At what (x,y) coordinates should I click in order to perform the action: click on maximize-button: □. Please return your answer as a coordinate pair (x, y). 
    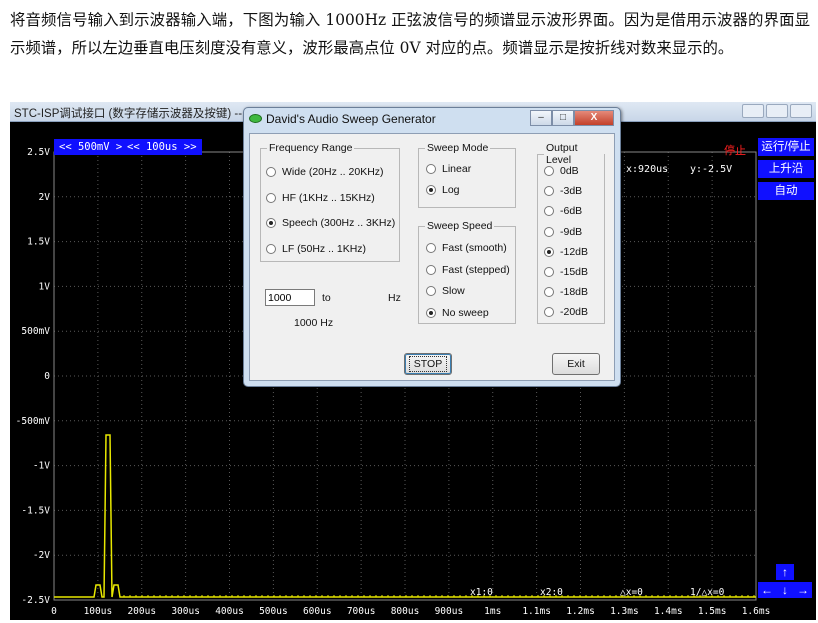
    Looking at the image, I should click on (563, 118).